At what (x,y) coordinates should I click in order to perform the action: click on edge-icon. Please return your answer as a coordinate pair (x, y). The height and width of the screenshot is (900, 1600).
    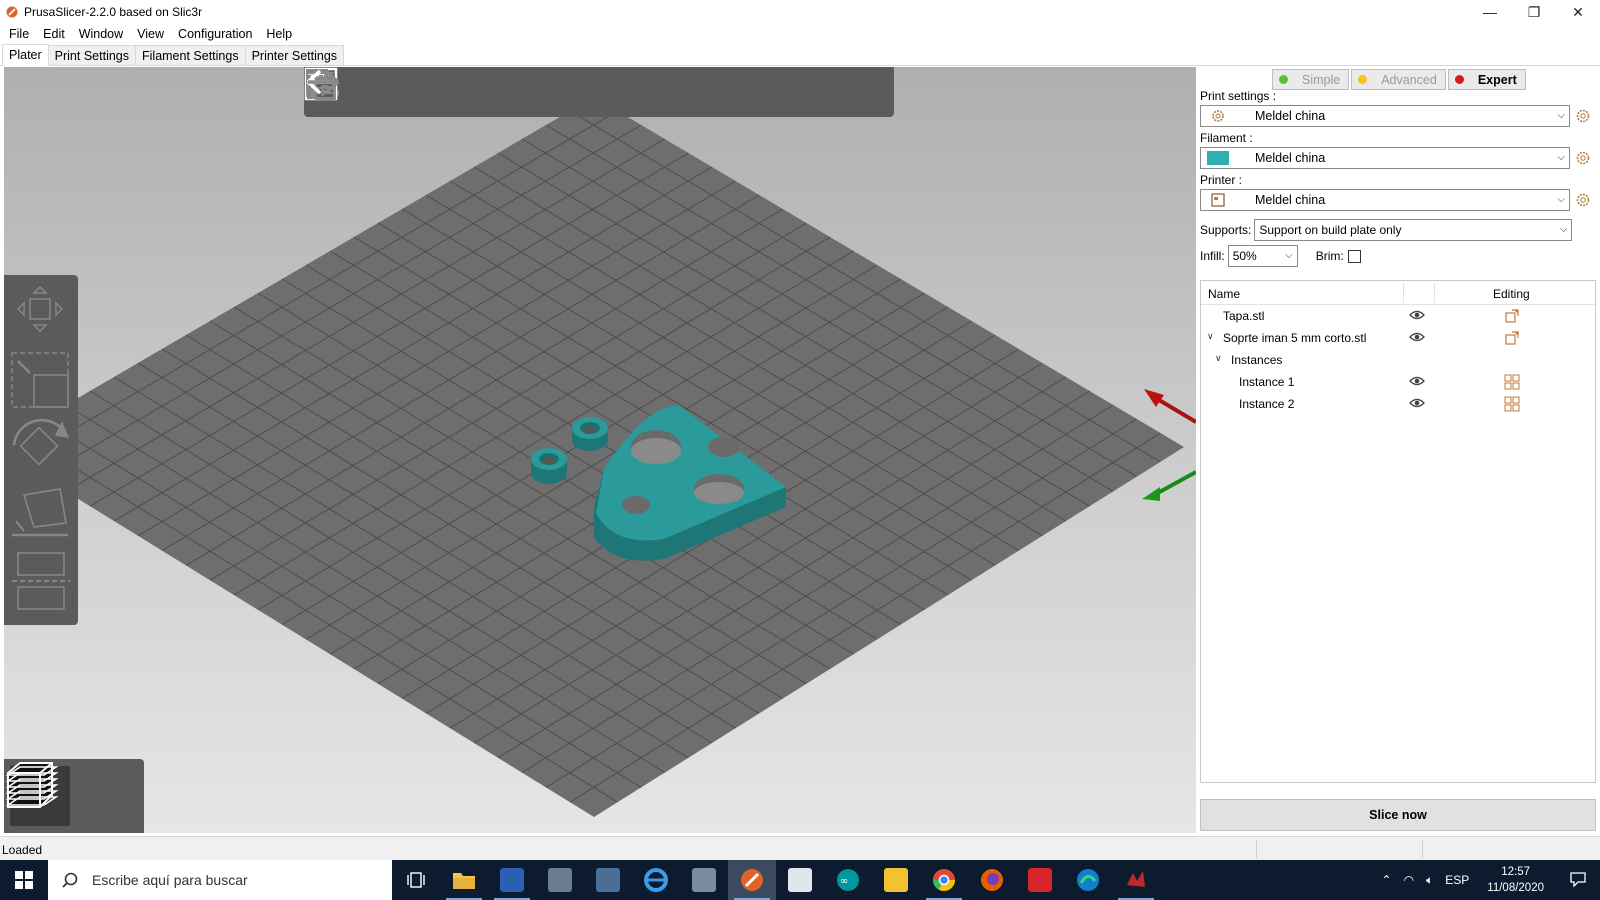
    Looking at the image, I should click on (1088, 880).